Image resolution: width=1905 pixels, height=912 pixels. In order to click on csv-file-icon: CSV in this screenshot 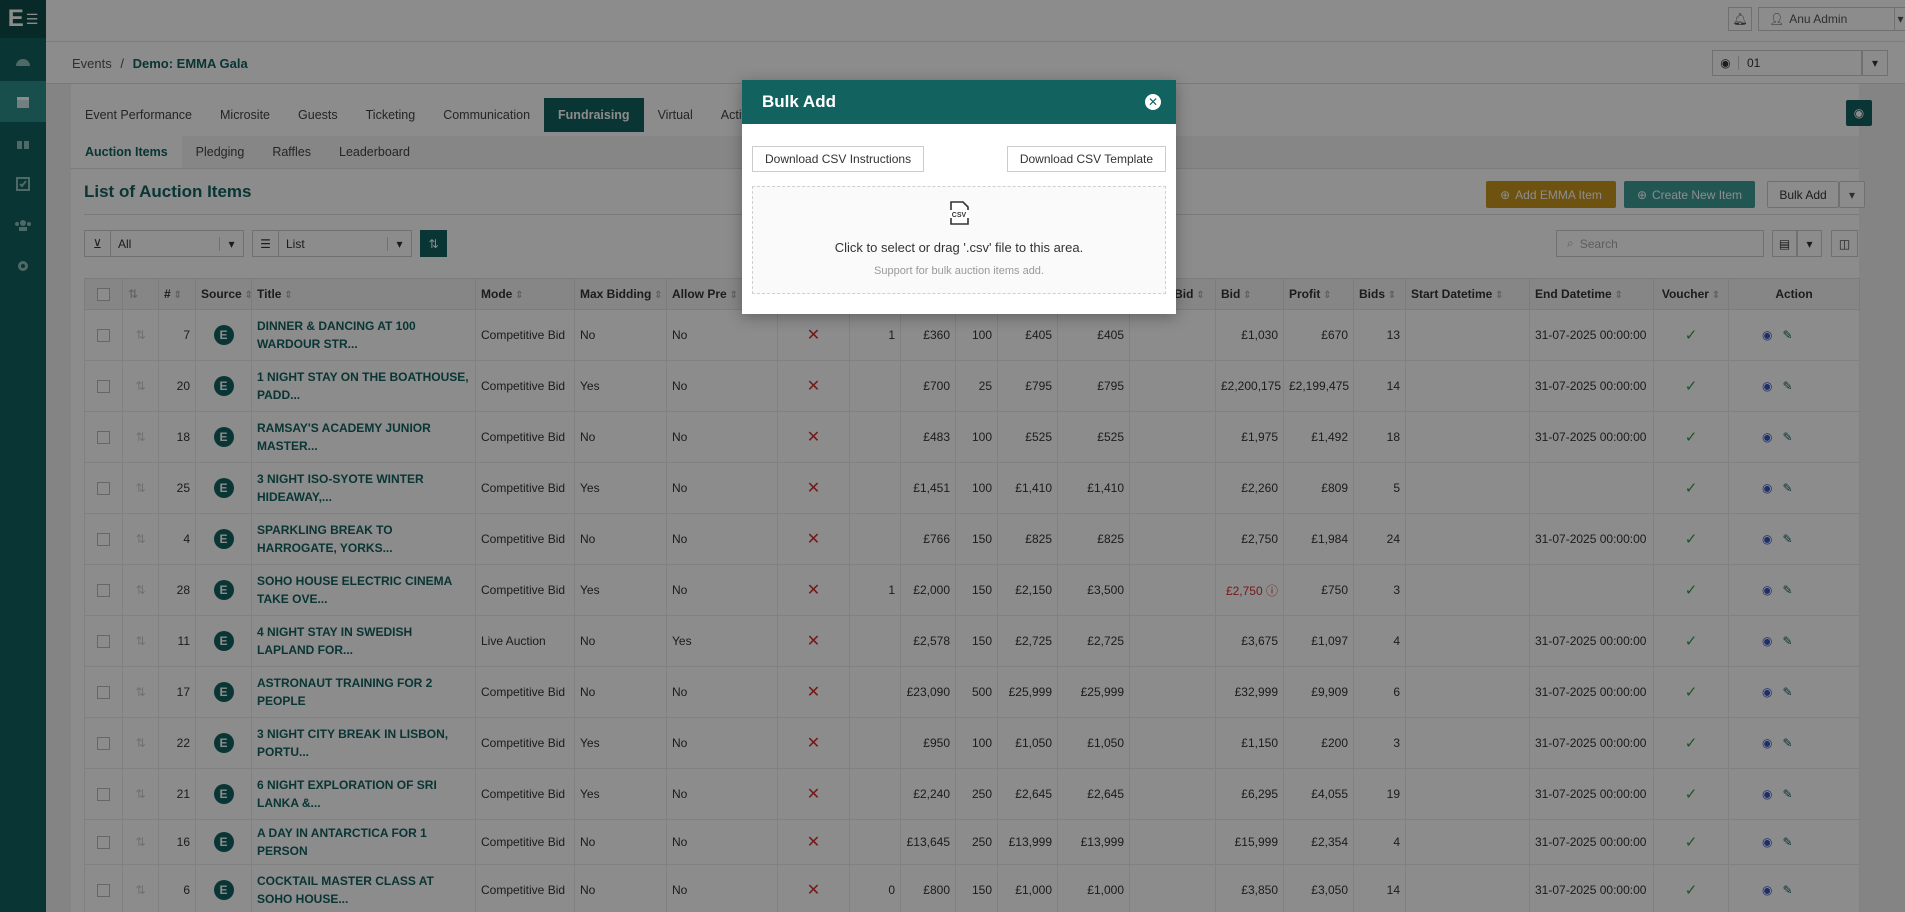, I will do `click(959, 213)`.